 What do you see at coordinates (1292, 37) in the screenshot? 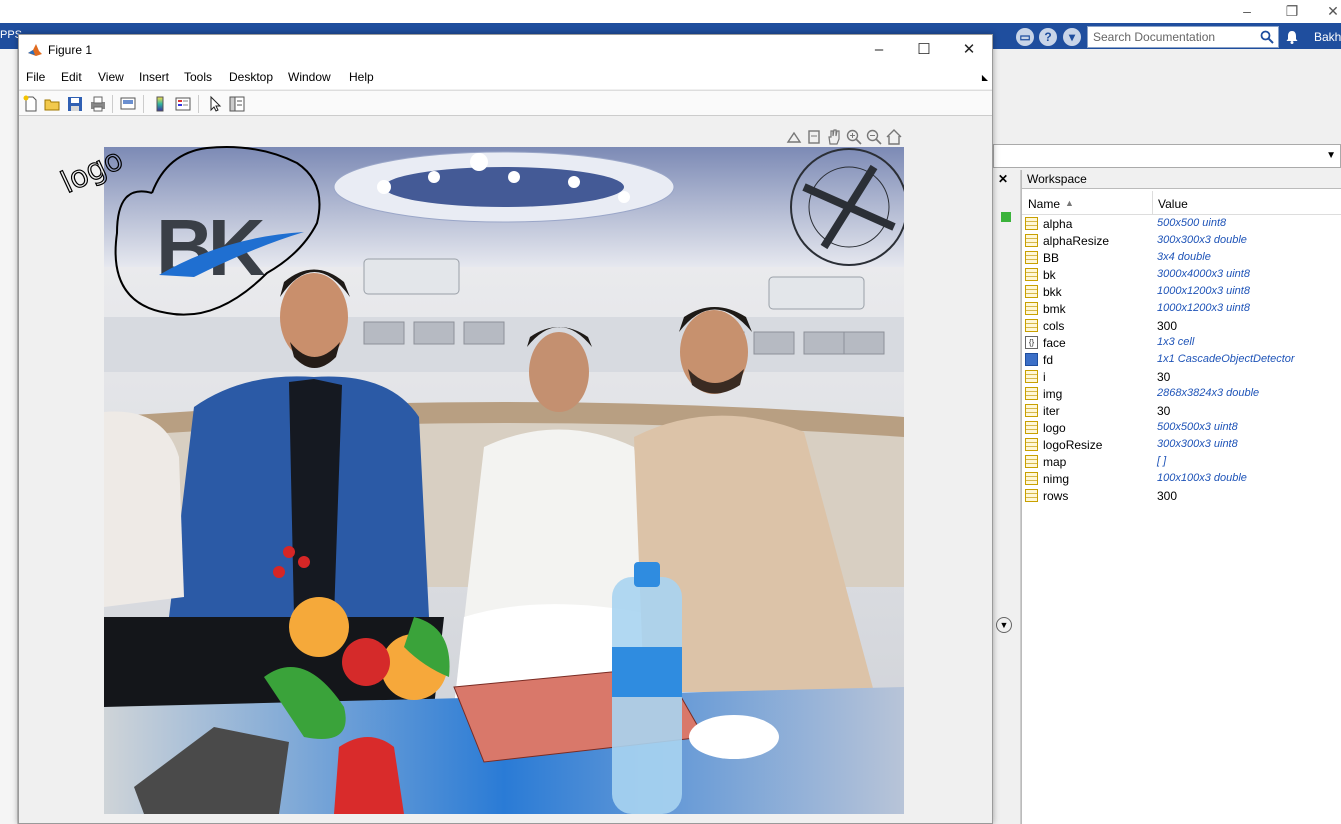
I see `bell-icon` at bounding box center [1292, 37].